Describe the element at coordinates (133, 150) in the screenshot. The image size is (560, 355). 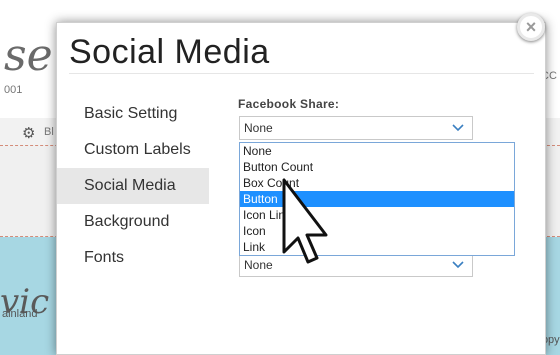
I see `nav-item-custom-labels: Custom Labels` at that location.